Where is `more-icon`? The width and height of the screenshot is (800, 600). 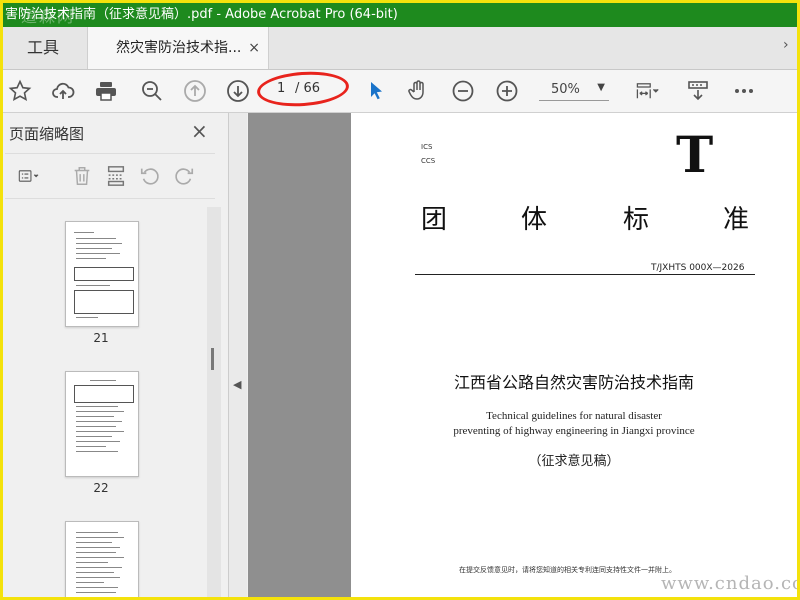
more-icon is located at coordinates (744, 91).